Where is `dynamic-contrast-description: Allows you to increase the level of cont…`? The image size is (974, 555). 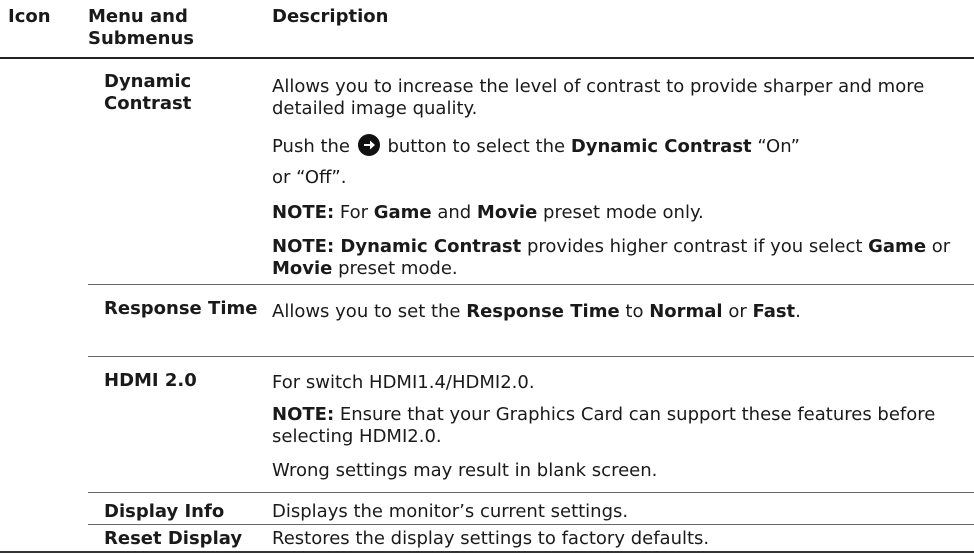
dynamic-contrast-description: Allows you to increase the level of cont… is located at coordinates (598, 97).